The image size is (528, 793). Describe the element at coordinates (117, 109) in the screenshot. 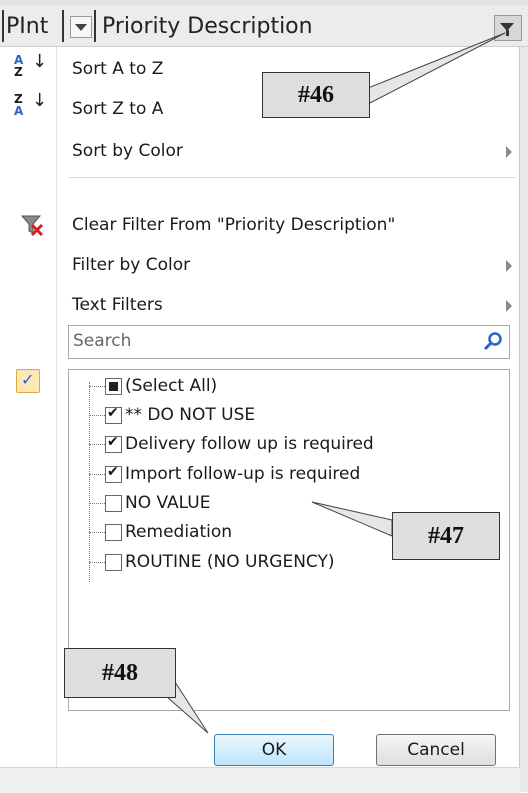

I see `sort-z-to-a-item: Sort Z to A` at that location.